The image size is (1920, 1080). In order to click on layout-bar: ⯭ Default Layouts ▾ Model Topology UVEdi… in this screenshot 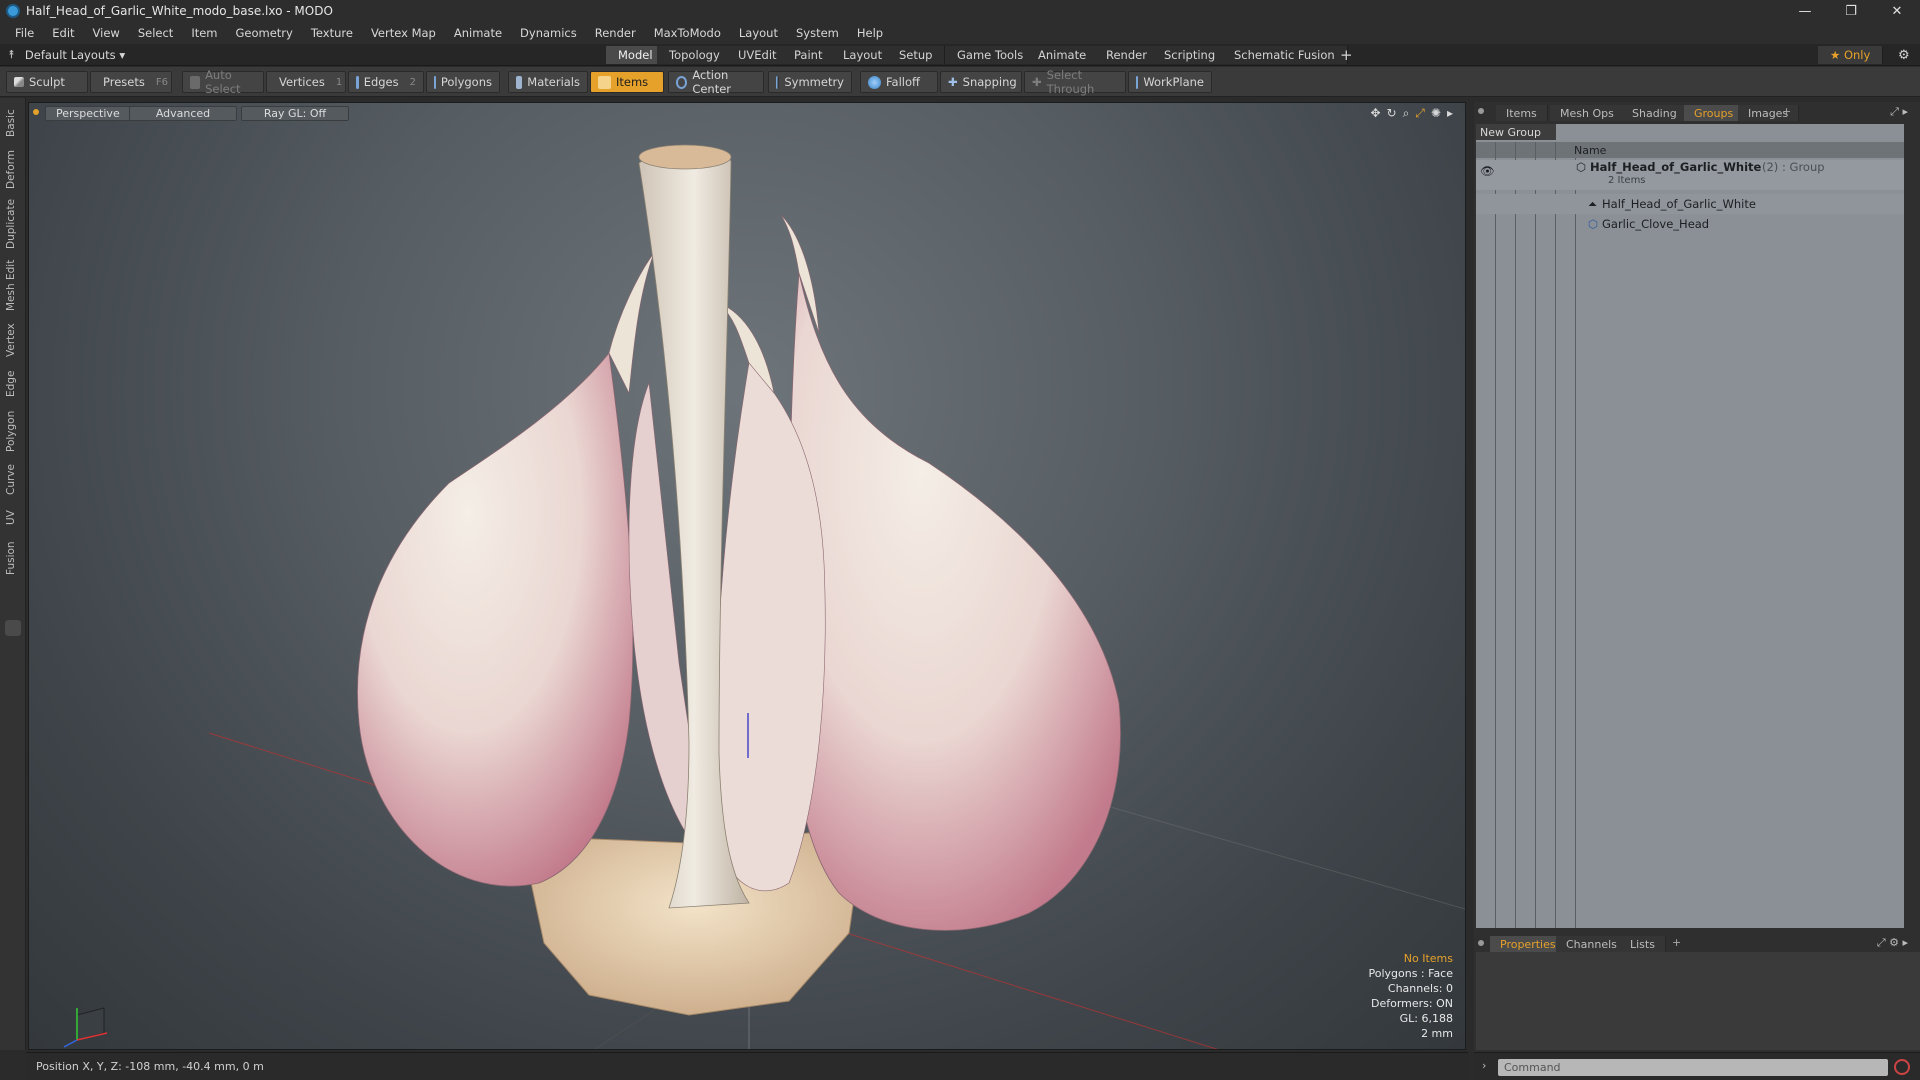, I will do `click(960, 55)`.